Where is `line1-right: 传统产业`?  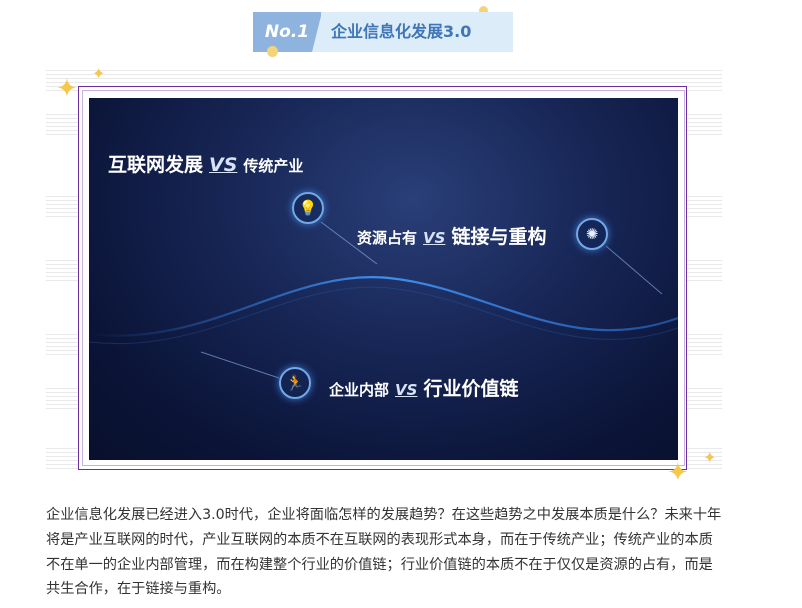
line1-right: 传统产业 is located at coordinates (273, 166).